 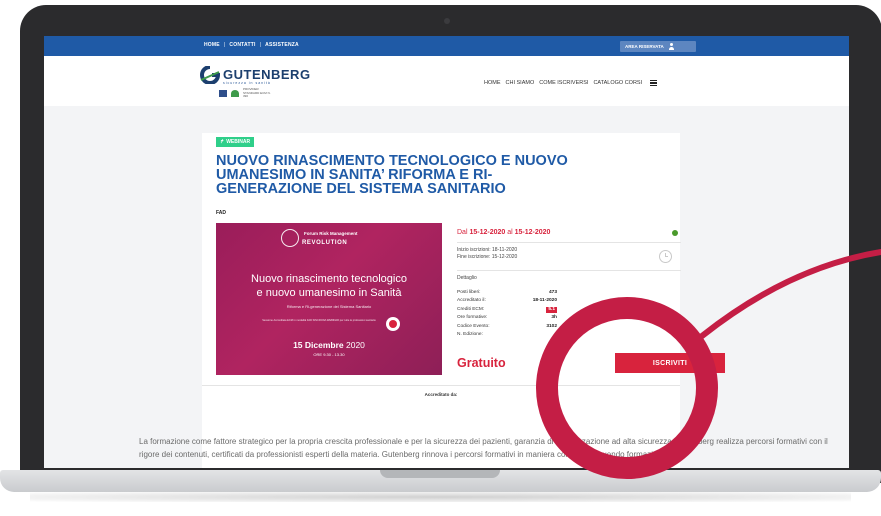 What do you see at coordinates (235, 93) in the screenshot?
I see `ecm-badge-icon` at bounding box center [235, 93].